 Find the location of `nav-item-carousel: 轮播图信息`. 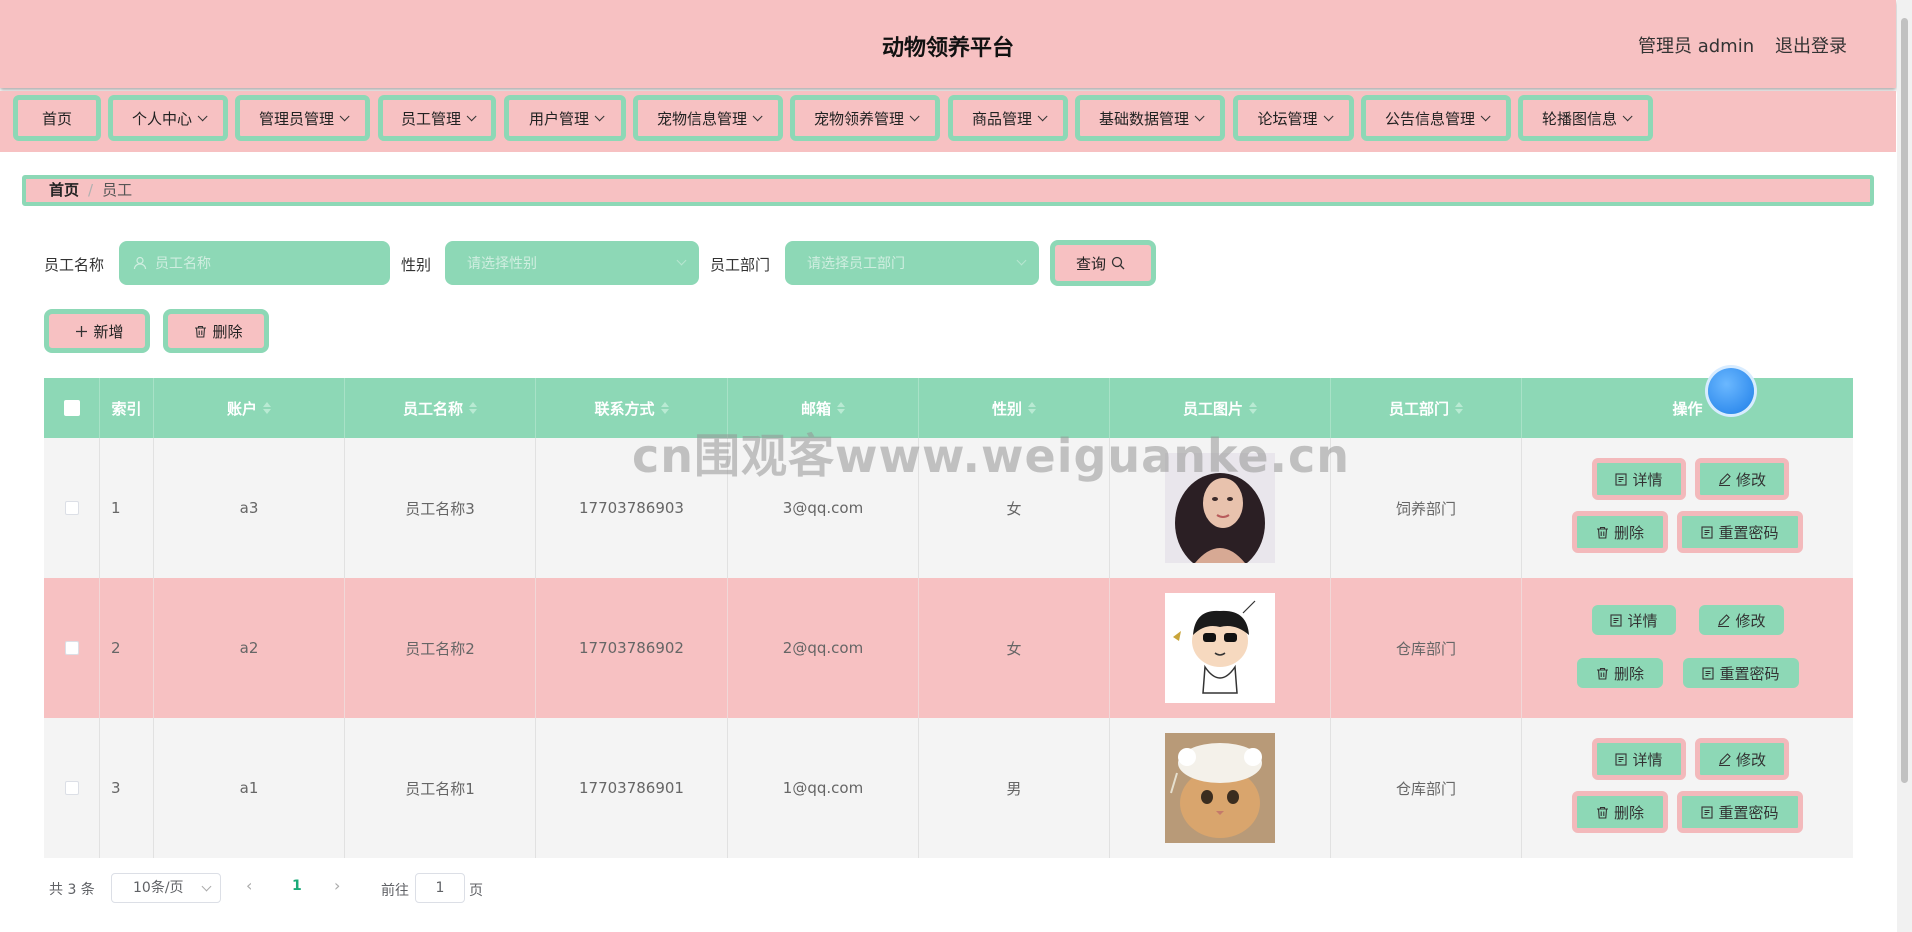

nav-item-carousel: 轮播图信息 is located at coordinates (1585, 118).